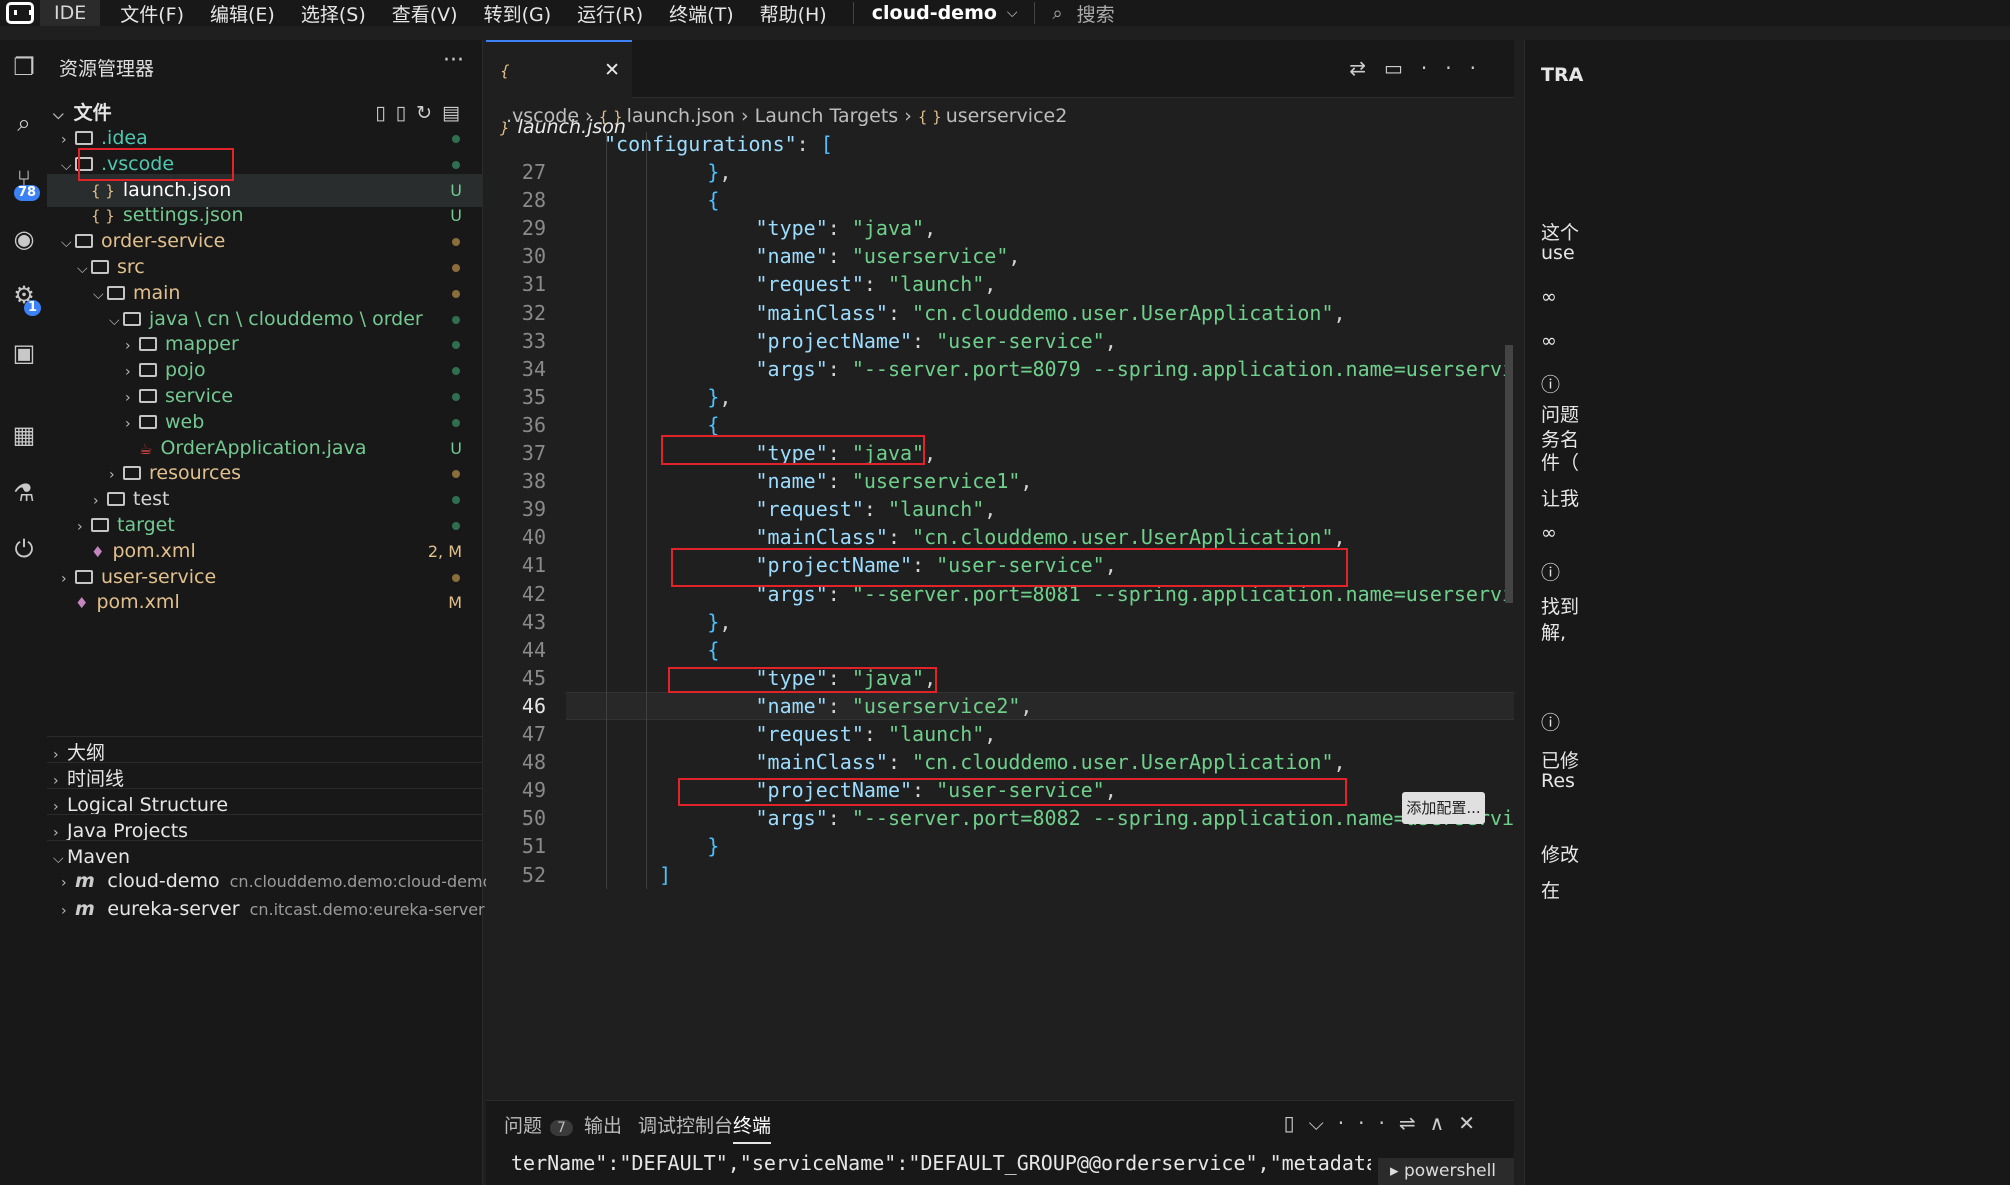 This screenshot has height=1185, width=2010. Describe the element at coordinates (1058, 13) in the screenshot. I see `search-icon: ⌕` at that location.